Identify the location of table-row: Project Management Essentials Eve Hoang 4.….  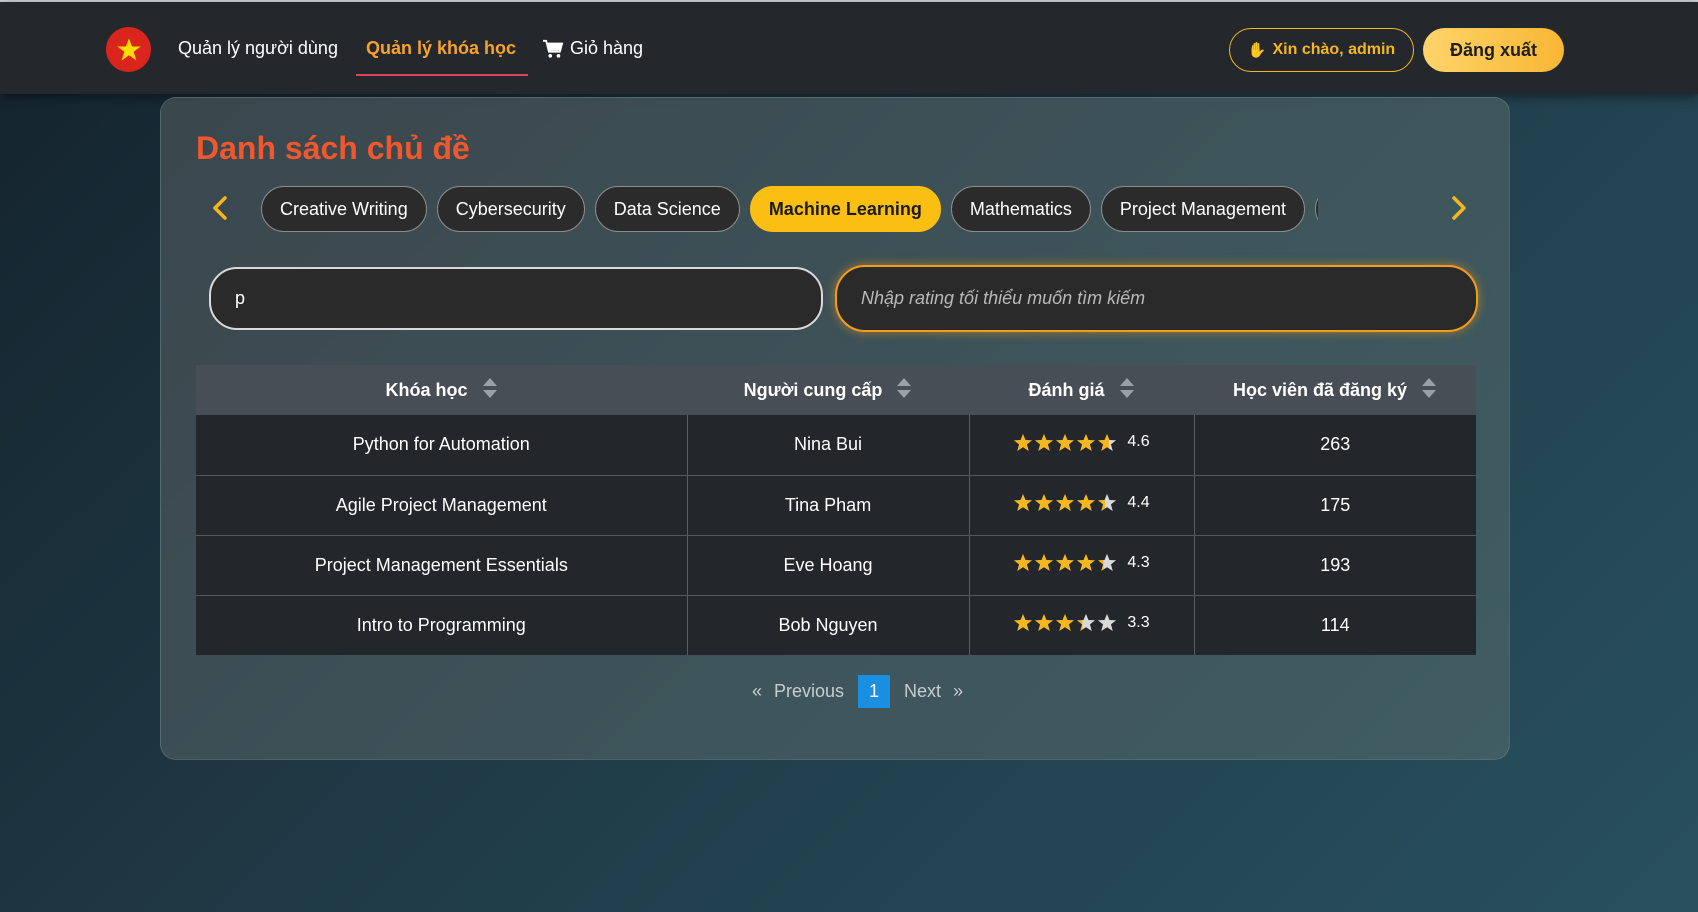
(836, 565).